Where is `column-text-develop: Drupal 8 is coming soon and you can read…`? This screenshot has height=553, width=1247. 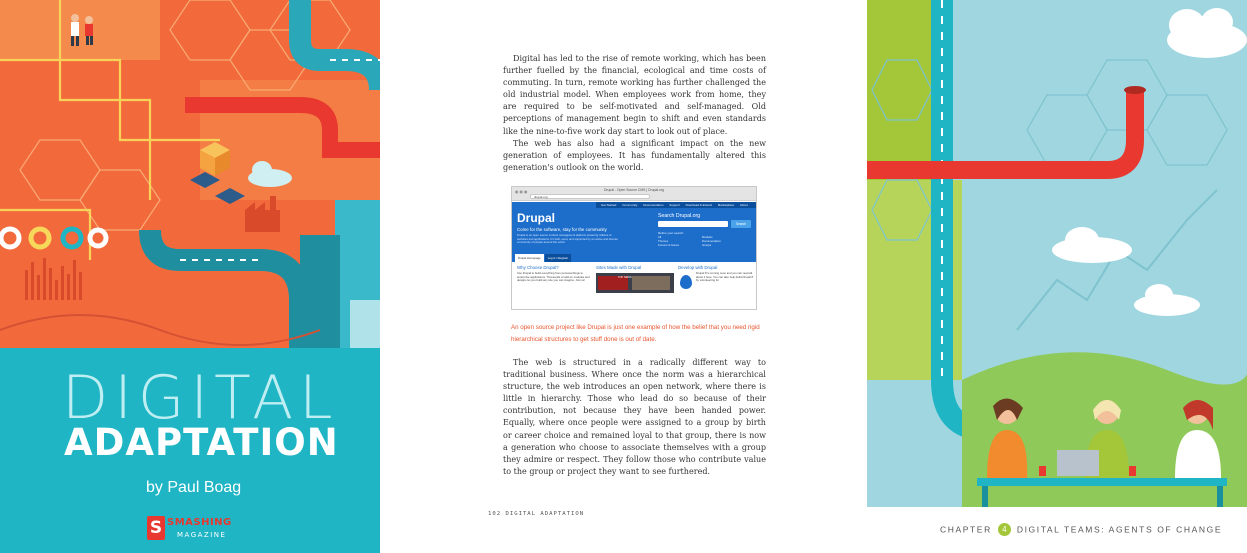 column-text-develop: Drupal 8 is coming soon and you can read… is located at coordinates (725, 277).